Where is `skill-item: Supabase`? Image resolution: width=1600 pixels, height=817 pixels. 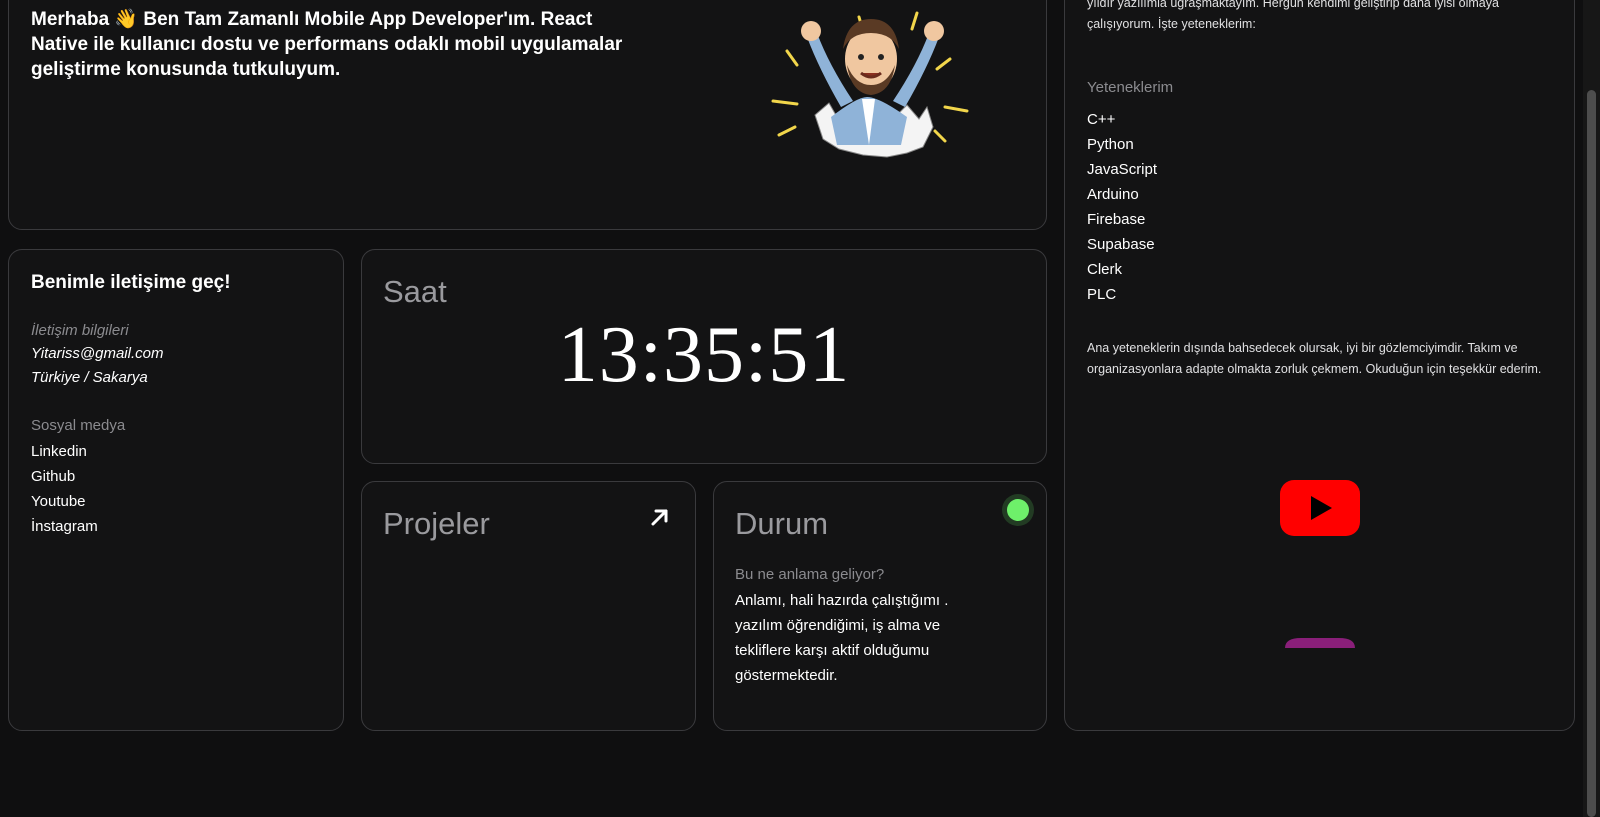 skill-item: Supabase is located at coordinates (1121, 244).